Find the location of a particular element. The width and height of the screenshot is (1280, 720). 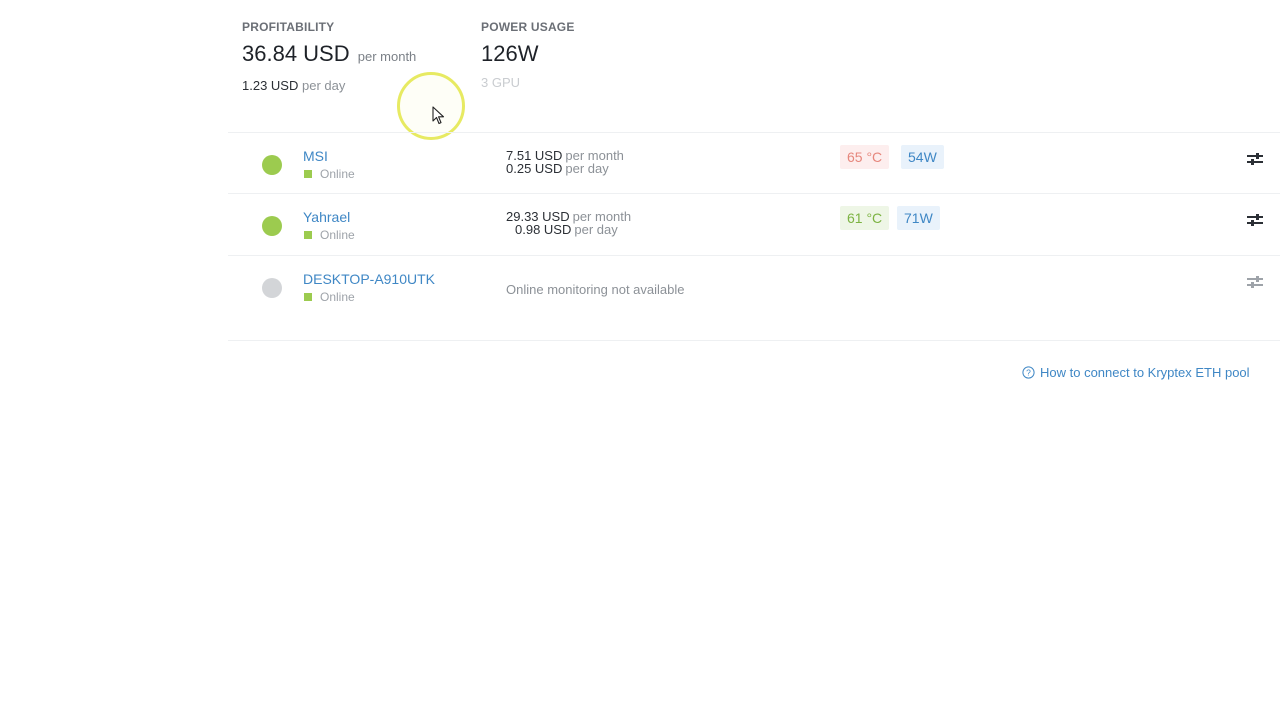

rig-name-link: Yahrael is located at coordinates (326, 217).